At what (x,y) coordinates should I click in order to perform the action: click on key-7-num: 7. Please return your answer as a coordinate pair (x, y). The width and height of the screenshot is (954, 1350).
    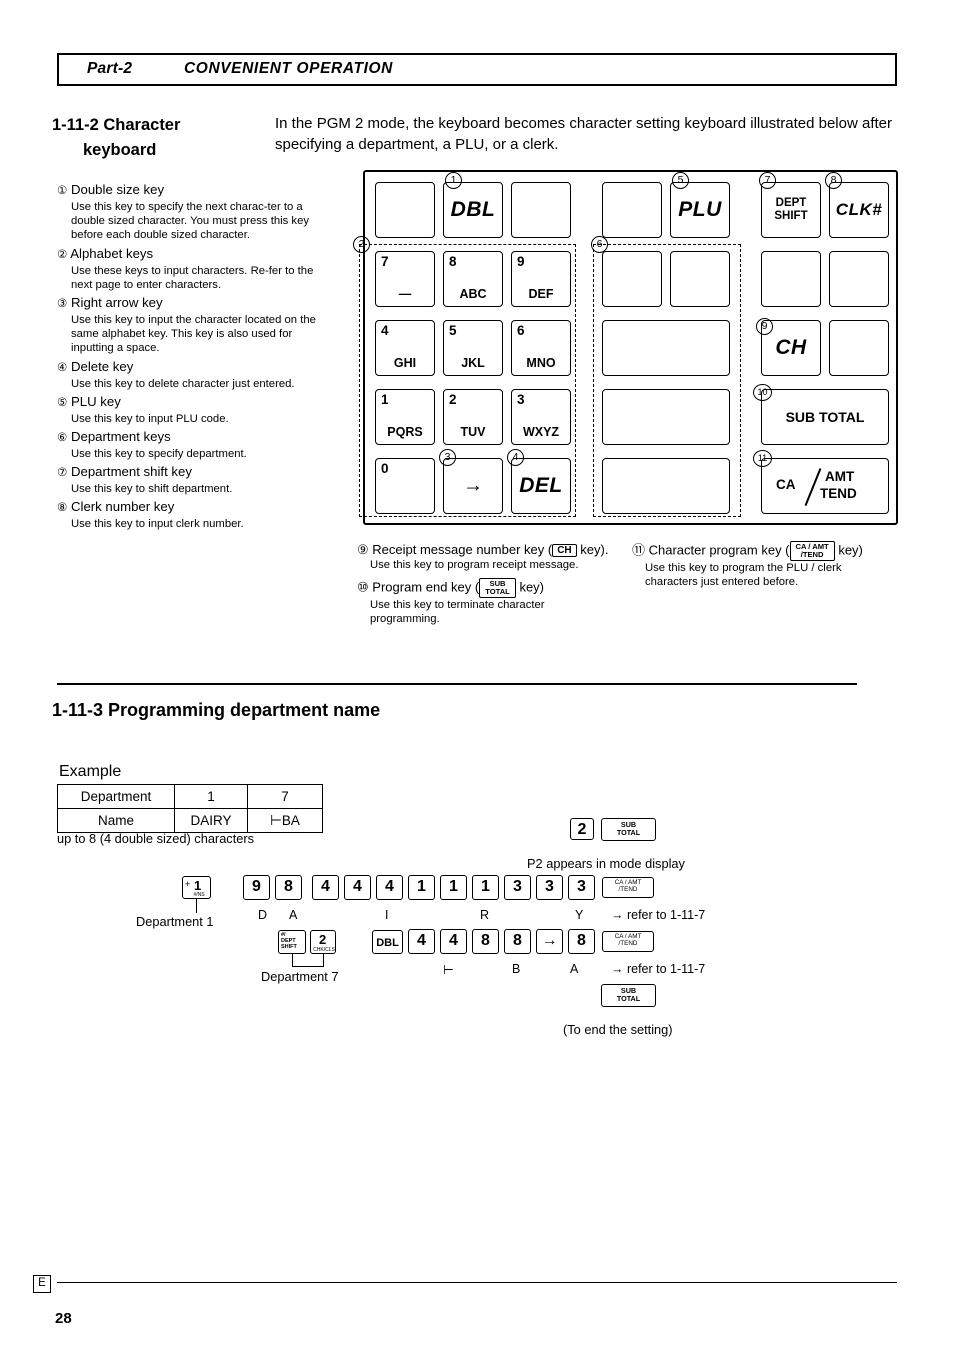
    Looking at the image, I should click on (385, 261).